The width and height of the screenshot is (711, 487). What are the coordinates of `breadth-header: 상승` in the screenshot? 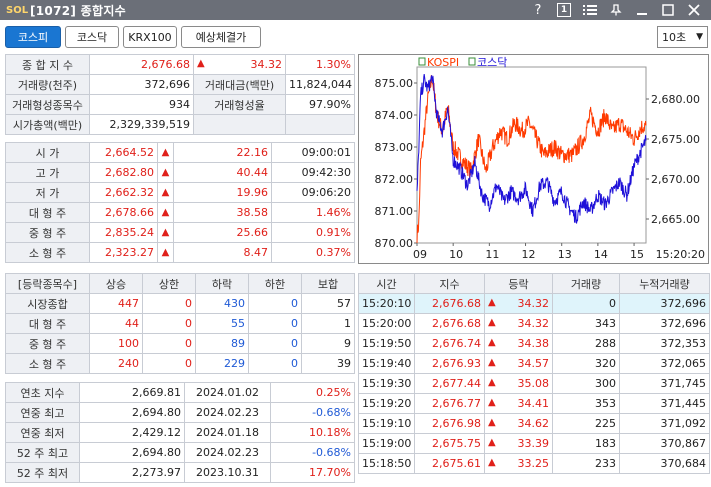 It's located at (116, 283).